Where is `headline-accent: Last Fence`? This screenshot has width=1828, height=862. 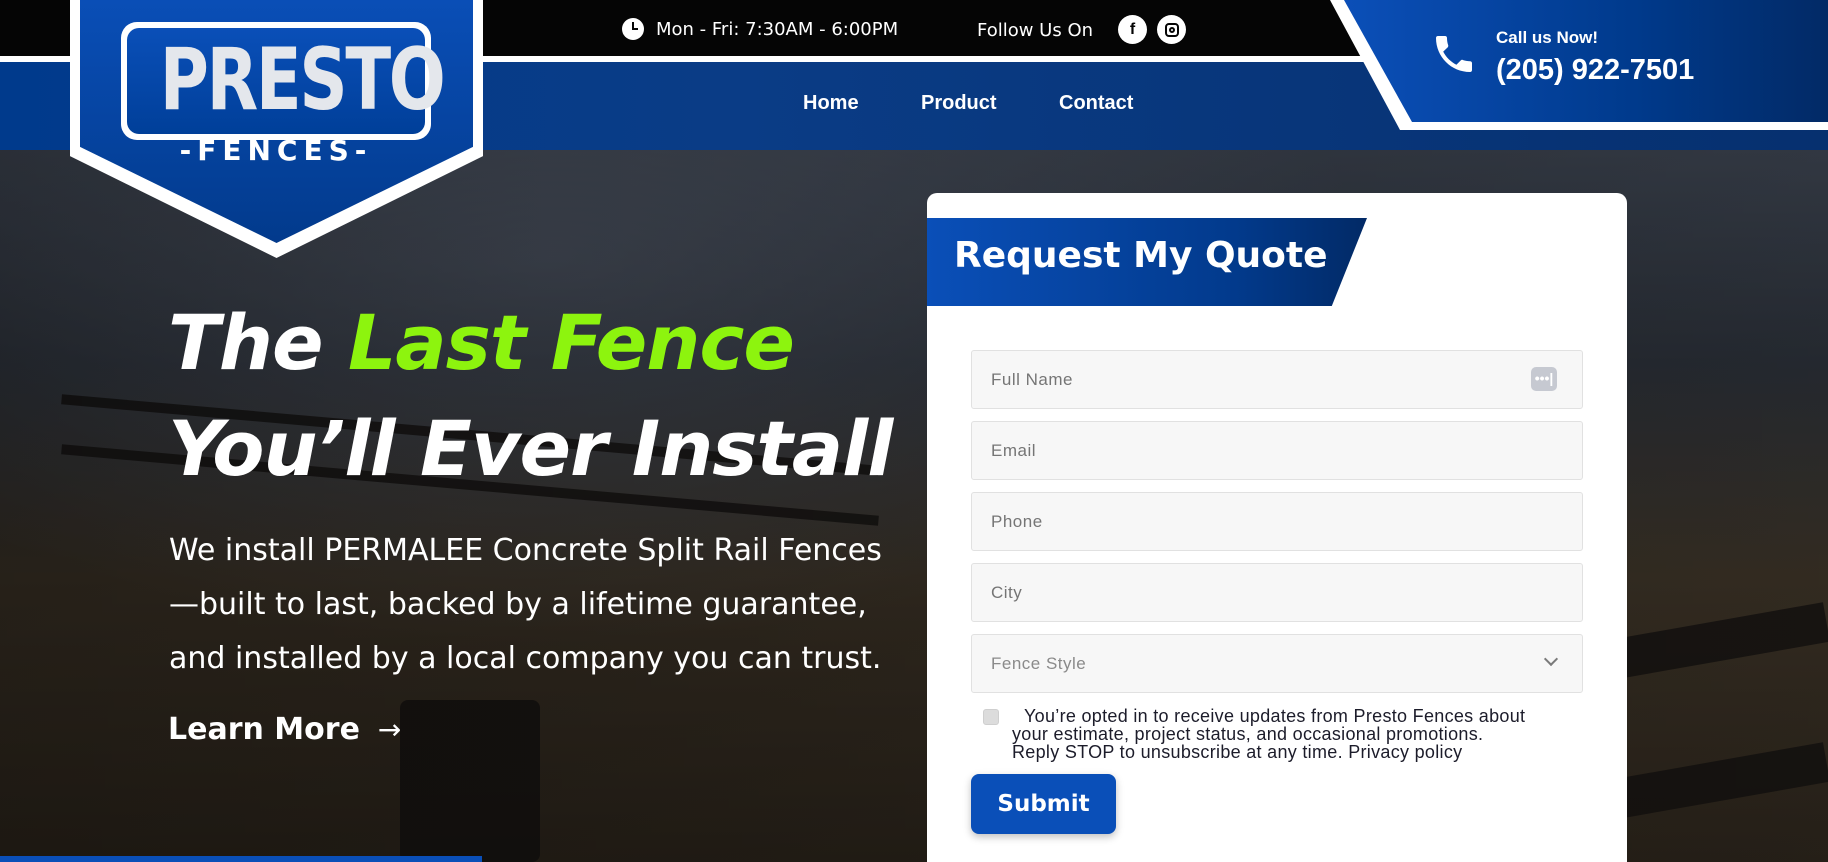 headline-accent: Last Fence is located at coordinates (571, 342).